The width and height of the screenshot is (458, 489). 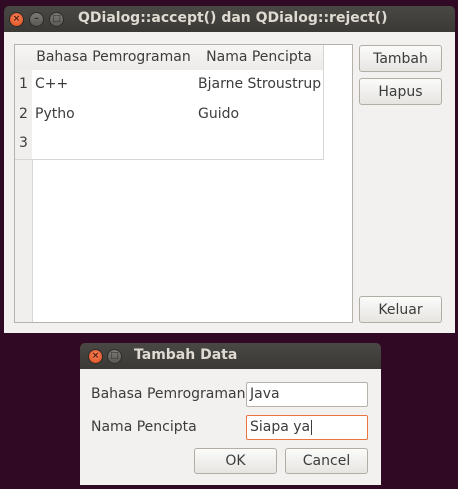 I want to click on table-cell-bahasa: Pytho, so click(x=114, y=115).